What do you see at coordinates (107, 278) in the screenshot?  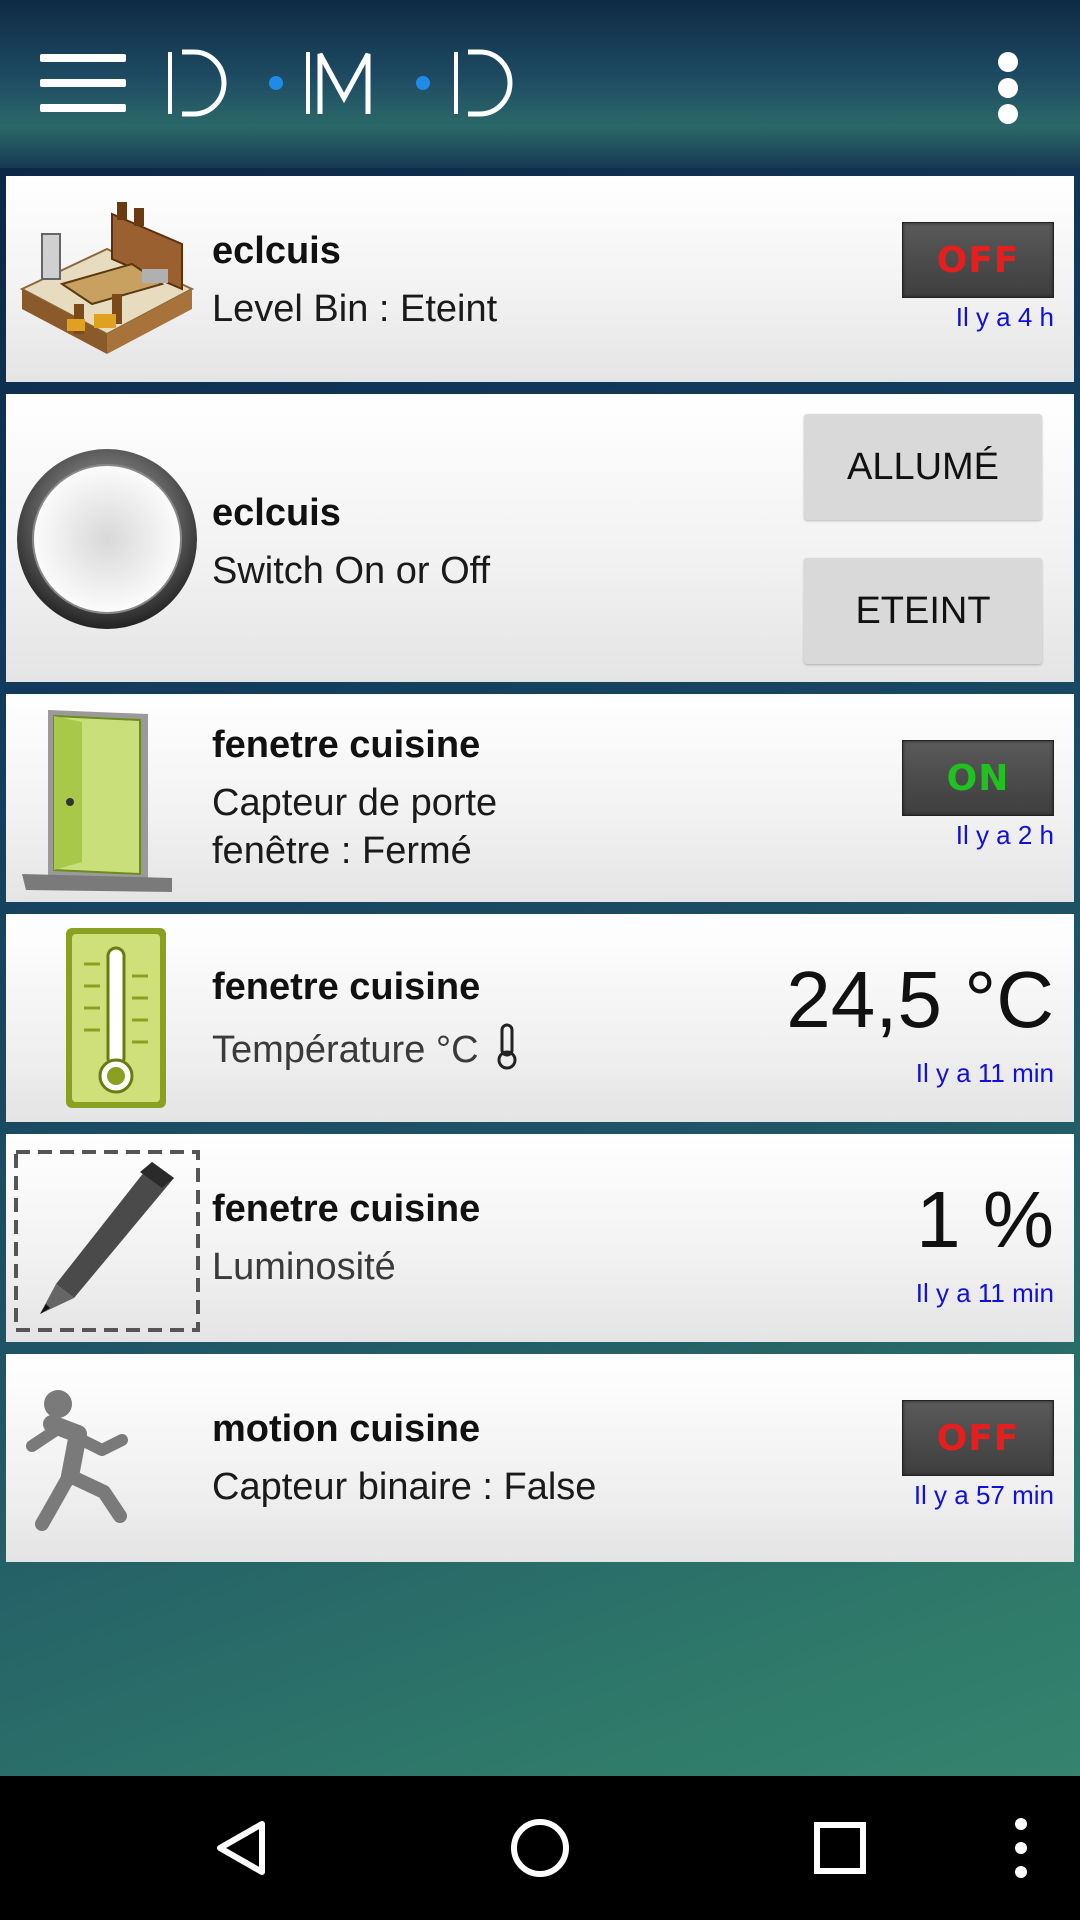 I see `kitchen-image` at bounding box center [107, 278].